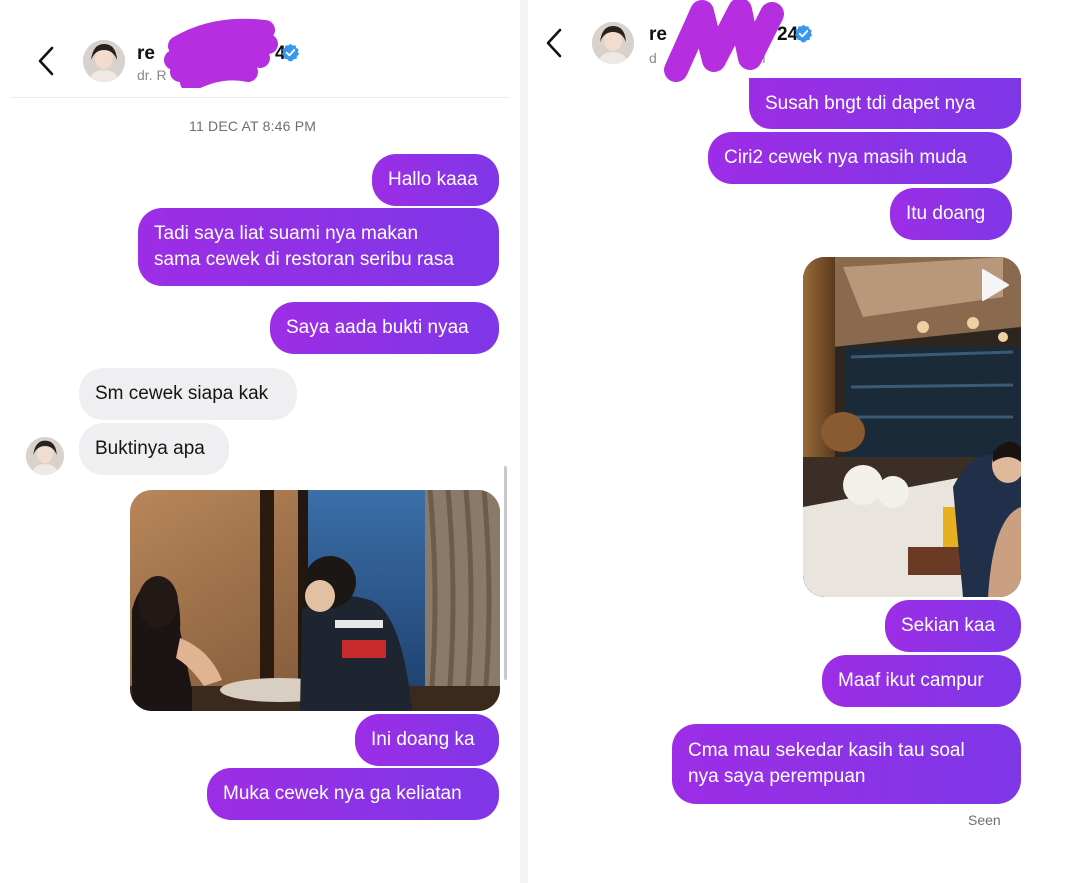  I want to click on sender-avatar, so click(45, 456).